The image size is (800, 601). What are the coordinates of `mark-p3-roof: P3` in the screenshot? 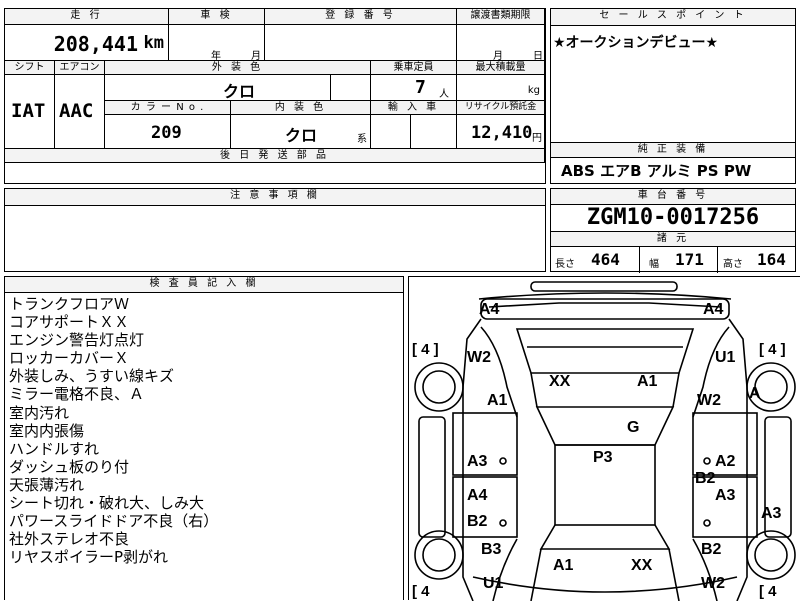 It's located at (603, 457).